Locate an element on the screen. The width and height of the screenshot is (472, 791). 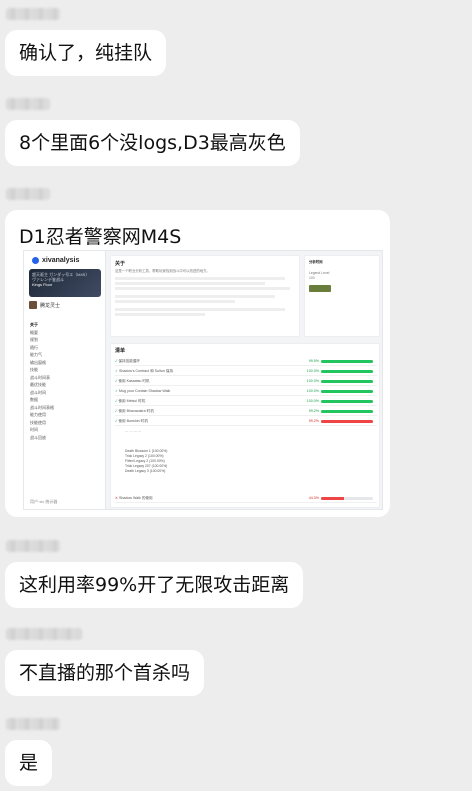
chat-bubble: 确认了，纯挂队 is located at coordinates (86, 53).